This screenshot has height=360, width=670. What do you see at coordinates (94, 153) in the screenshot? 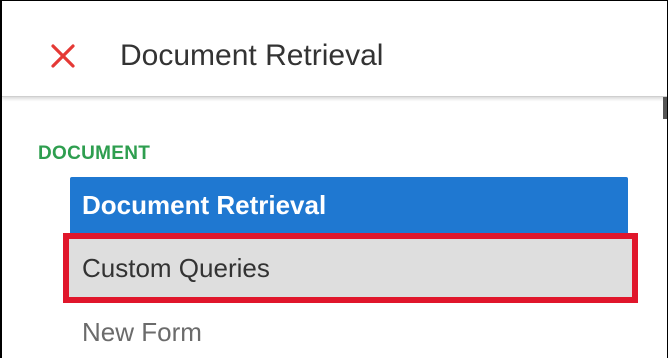
I see `section-label-document: DOCUMENT` at bounding box center [94, 153].